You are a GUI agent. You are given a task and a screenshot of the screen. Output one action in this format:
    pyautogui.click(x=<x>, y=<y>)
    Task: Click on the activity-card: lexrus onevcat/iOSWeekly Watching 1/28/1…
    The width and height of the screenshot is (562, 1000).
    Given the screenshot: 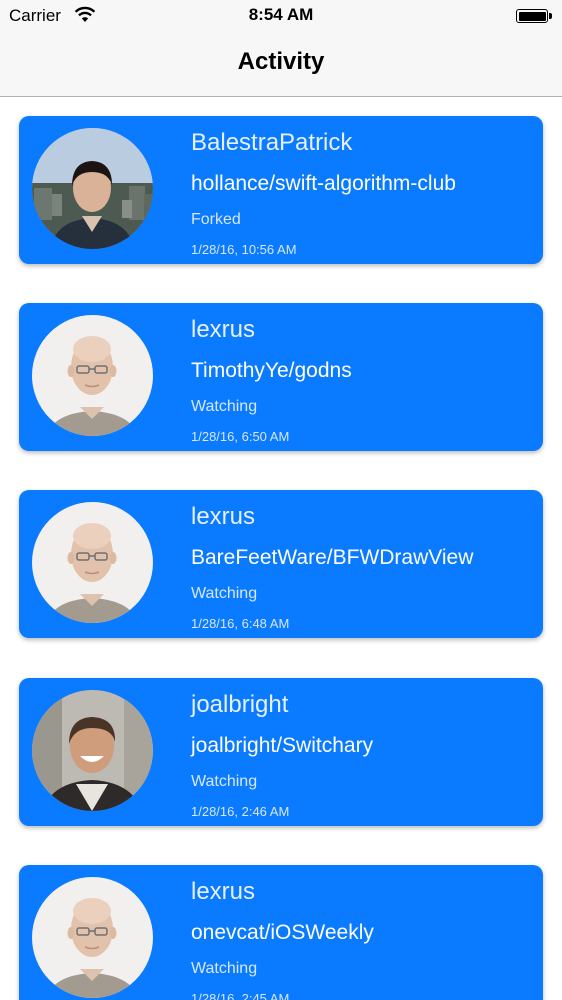 What is the action you would take?
    pyautogui.click(x=281, y=932)
    